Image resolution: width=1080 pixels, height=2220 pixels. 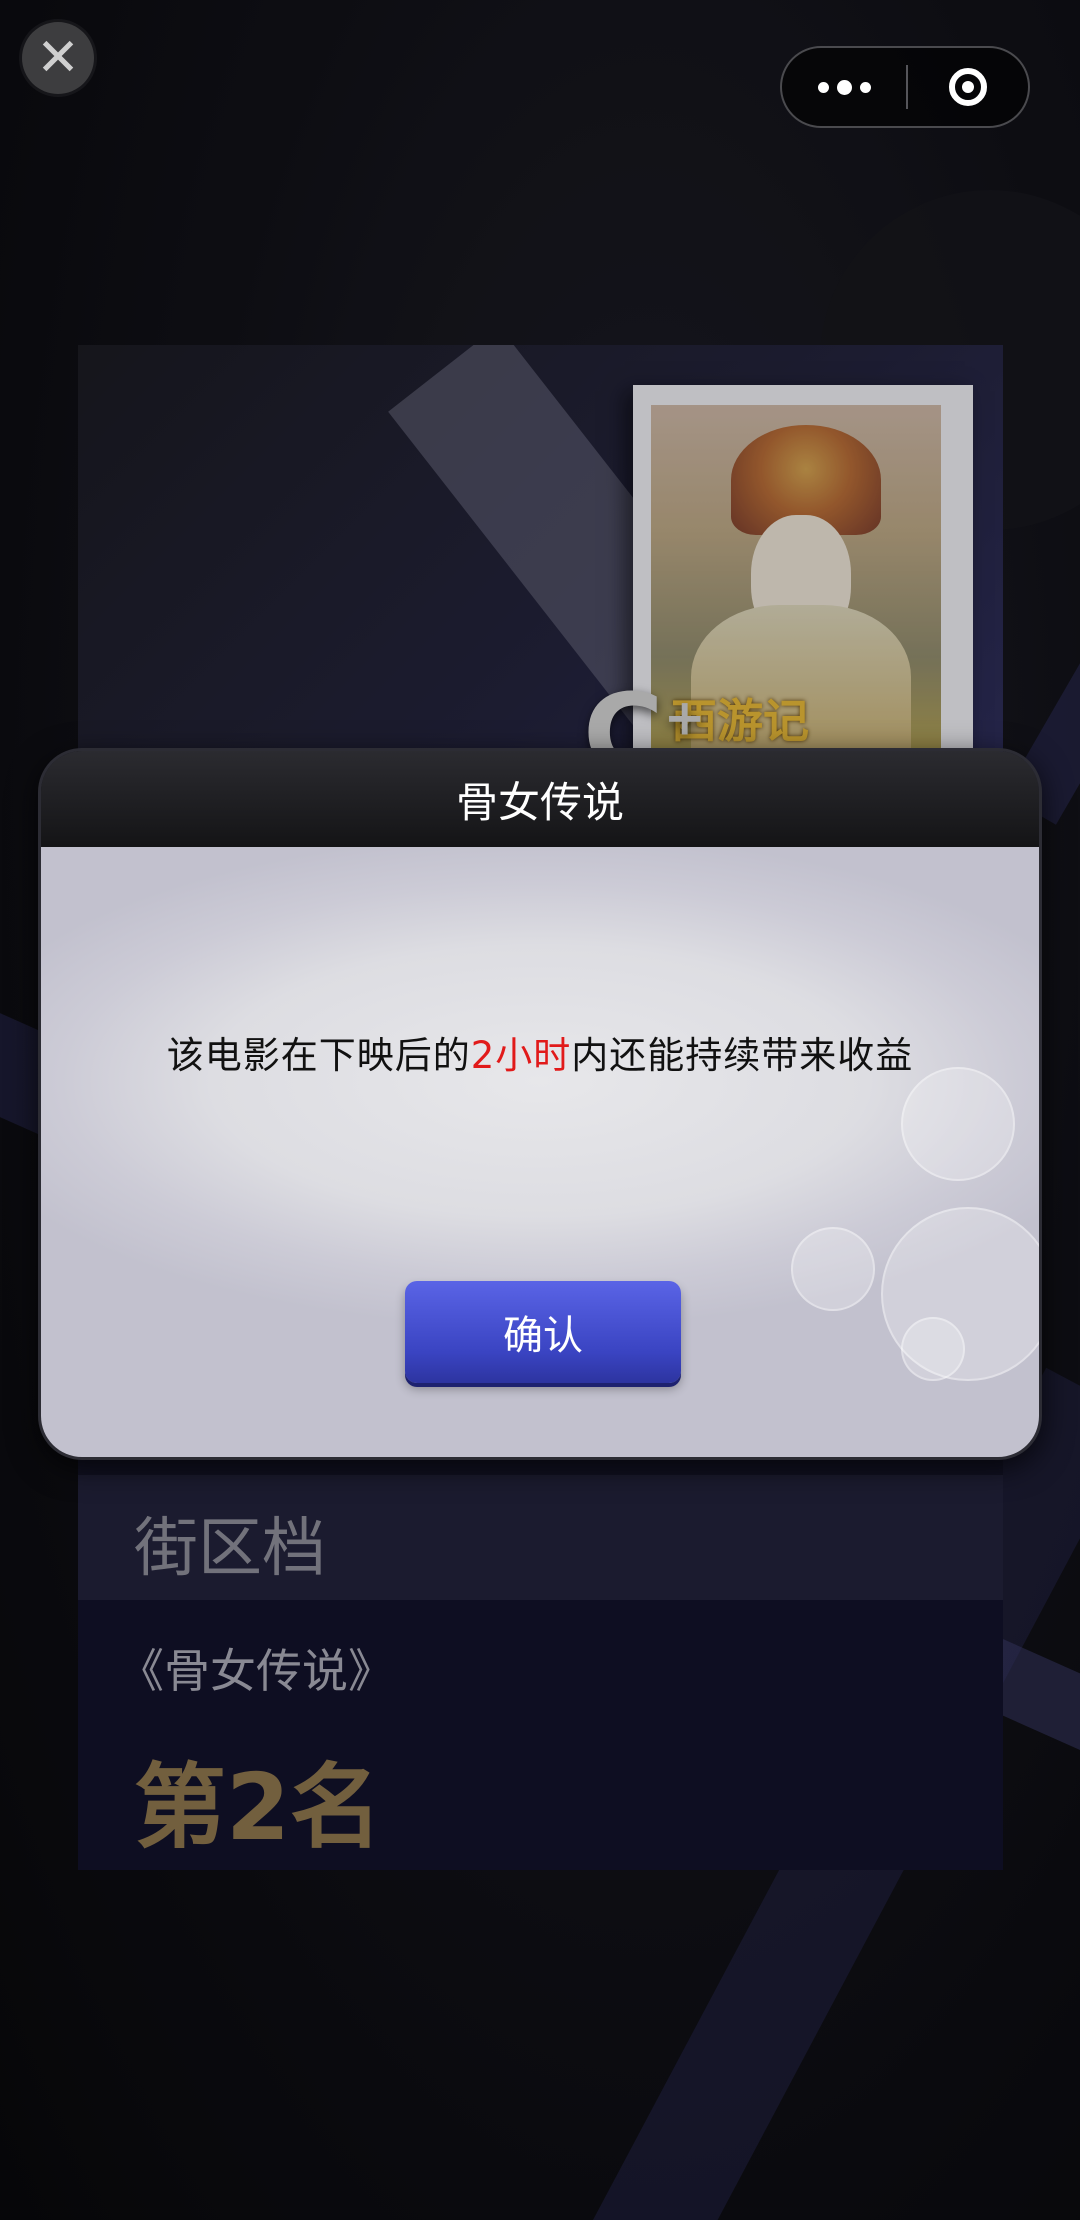 I want to click on close-button: ✕, so click(x=58, y=58).